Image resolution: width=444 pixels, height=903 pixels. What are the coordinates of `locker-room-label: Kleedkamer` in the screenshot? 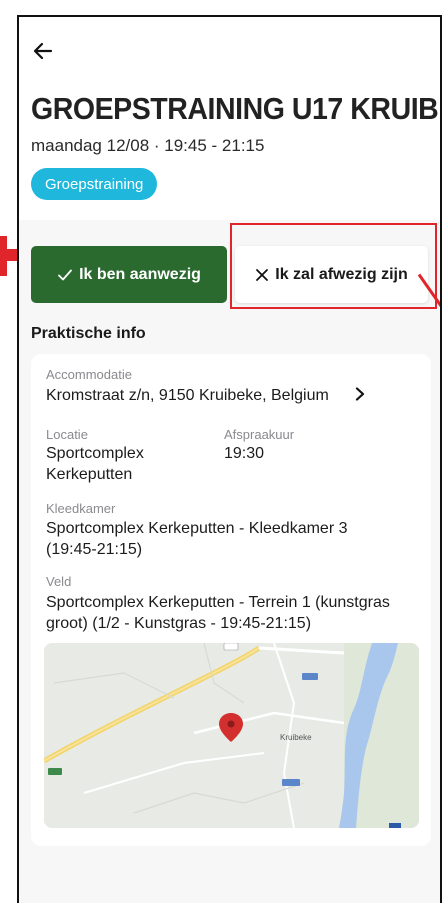 It's located at (81, 508).